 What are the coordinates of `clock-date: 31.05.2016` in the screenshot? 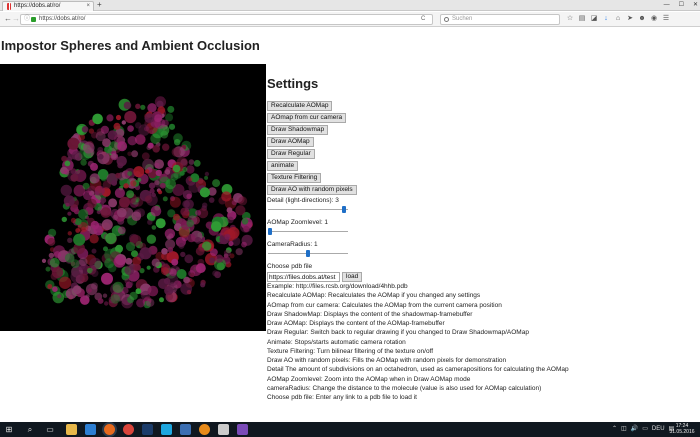 It's located at (682, 432).